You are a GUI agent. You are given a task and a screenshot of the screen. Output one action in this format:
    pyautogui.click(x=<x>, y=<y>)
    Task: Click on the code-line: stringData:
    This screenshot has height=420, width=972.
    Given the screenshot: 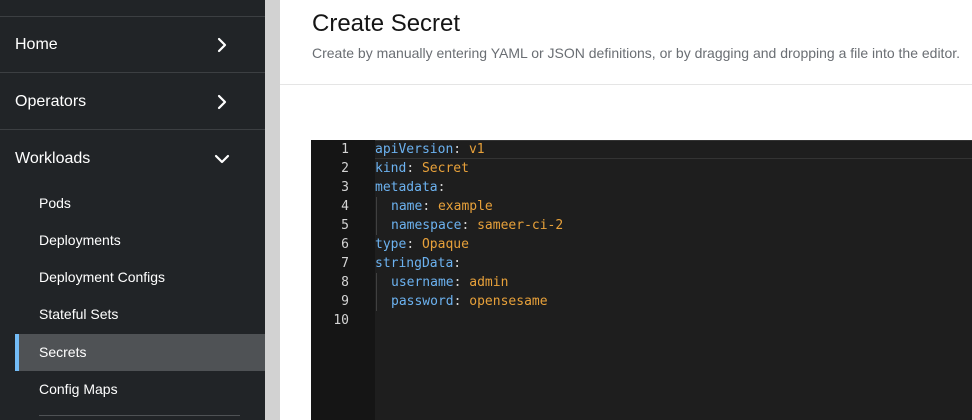 What is the action you would take?
    pyautogui.click(x=418, y=263)
    